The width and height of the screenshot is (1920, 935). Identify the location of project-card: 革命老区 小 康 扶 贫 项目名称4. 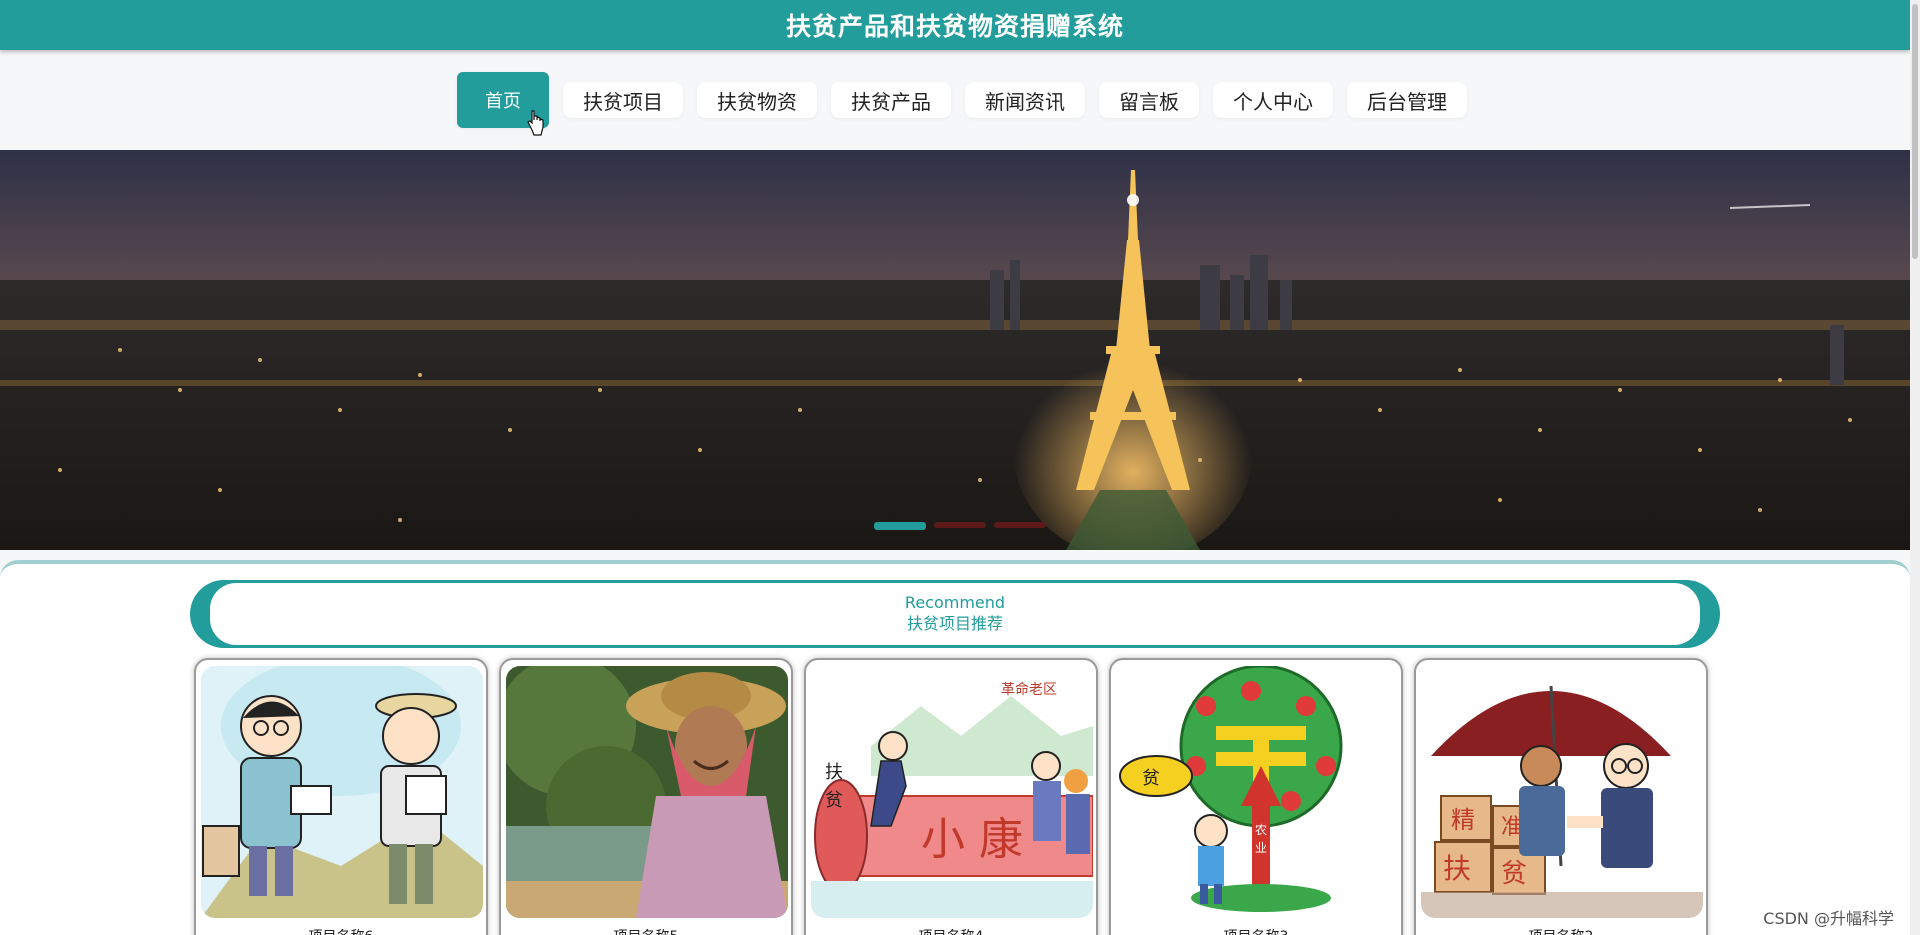
(951, 796).